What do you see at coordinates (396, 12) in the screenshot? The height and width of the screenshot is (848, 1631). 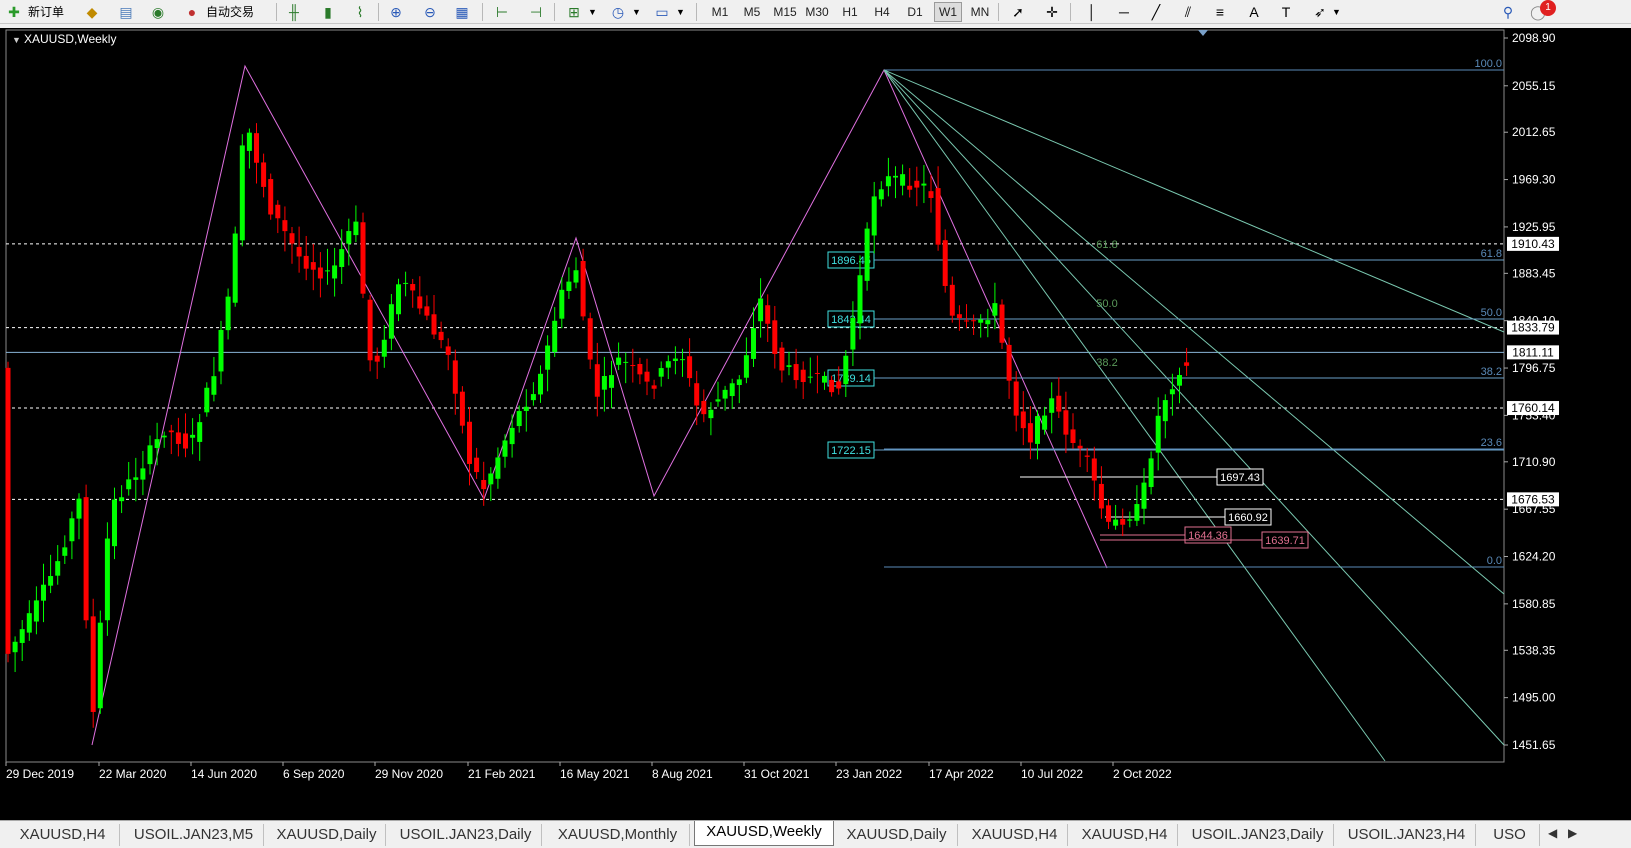 I see `zoom-in-icon: ⊕` at bounding box center [396, 12].